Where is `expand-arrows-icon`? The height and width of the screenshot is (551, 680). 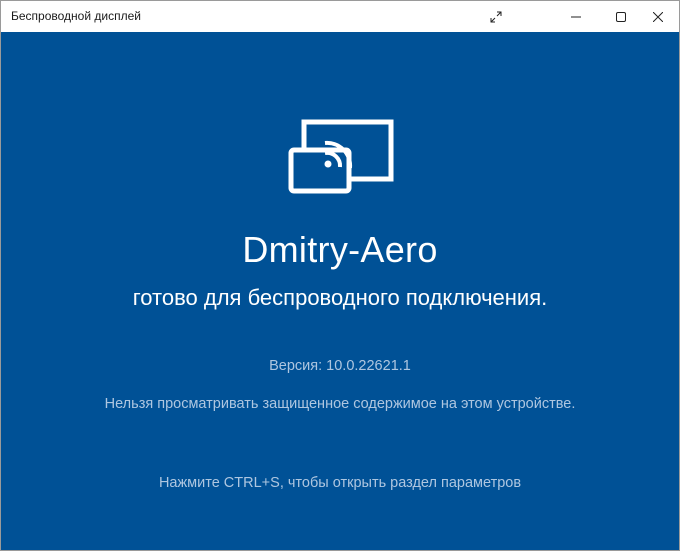
expand-arrows-icon is located at coordinates (496, 16).